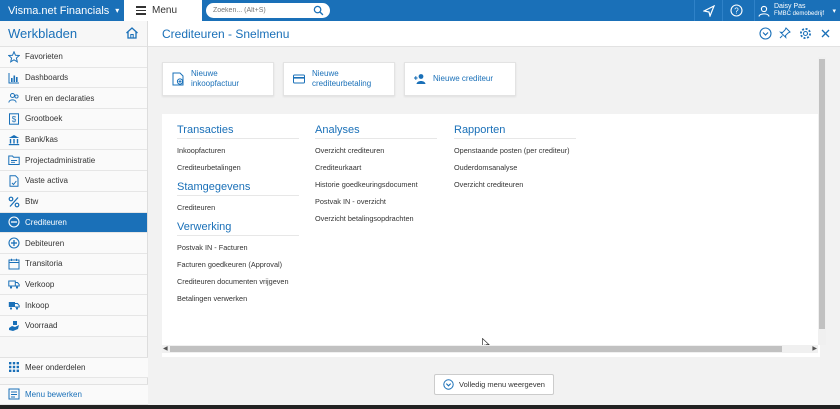 The image size is (840, 409). I want to click on brand-switcher: Visma.net Financials ▾, so click(62, 10).